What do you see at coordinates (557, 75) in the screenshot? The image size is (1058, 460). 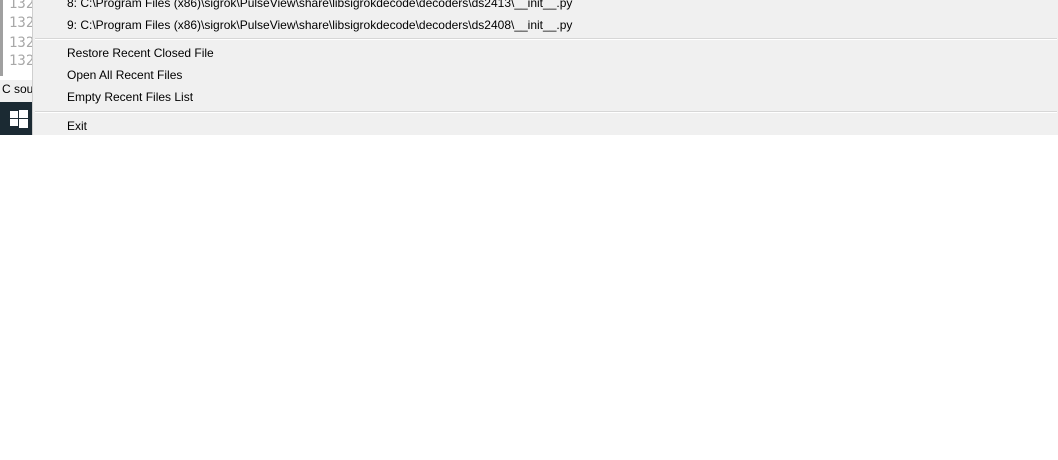 I see `open-all-recent-files-item: Open All Recent Files` at bounding box center [557, 75].